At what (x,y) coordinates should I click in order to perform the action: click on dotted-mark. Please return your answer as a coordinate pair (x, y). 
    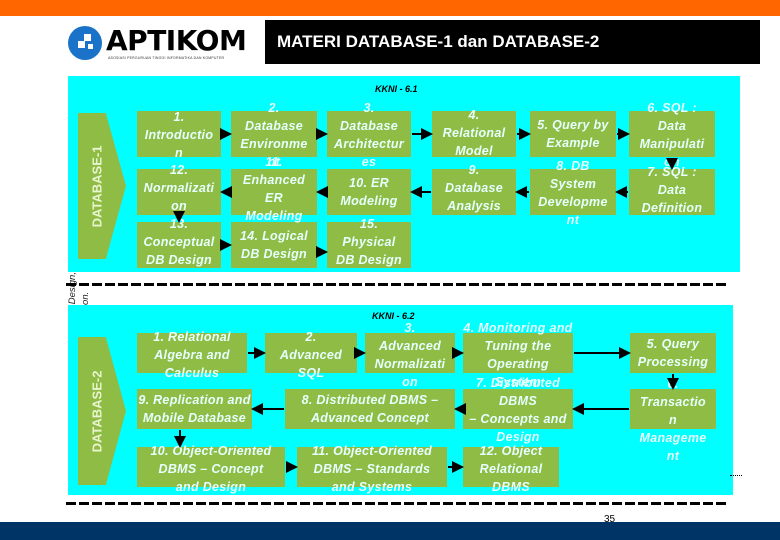
    Looking at the image, I should click on (736, 475).